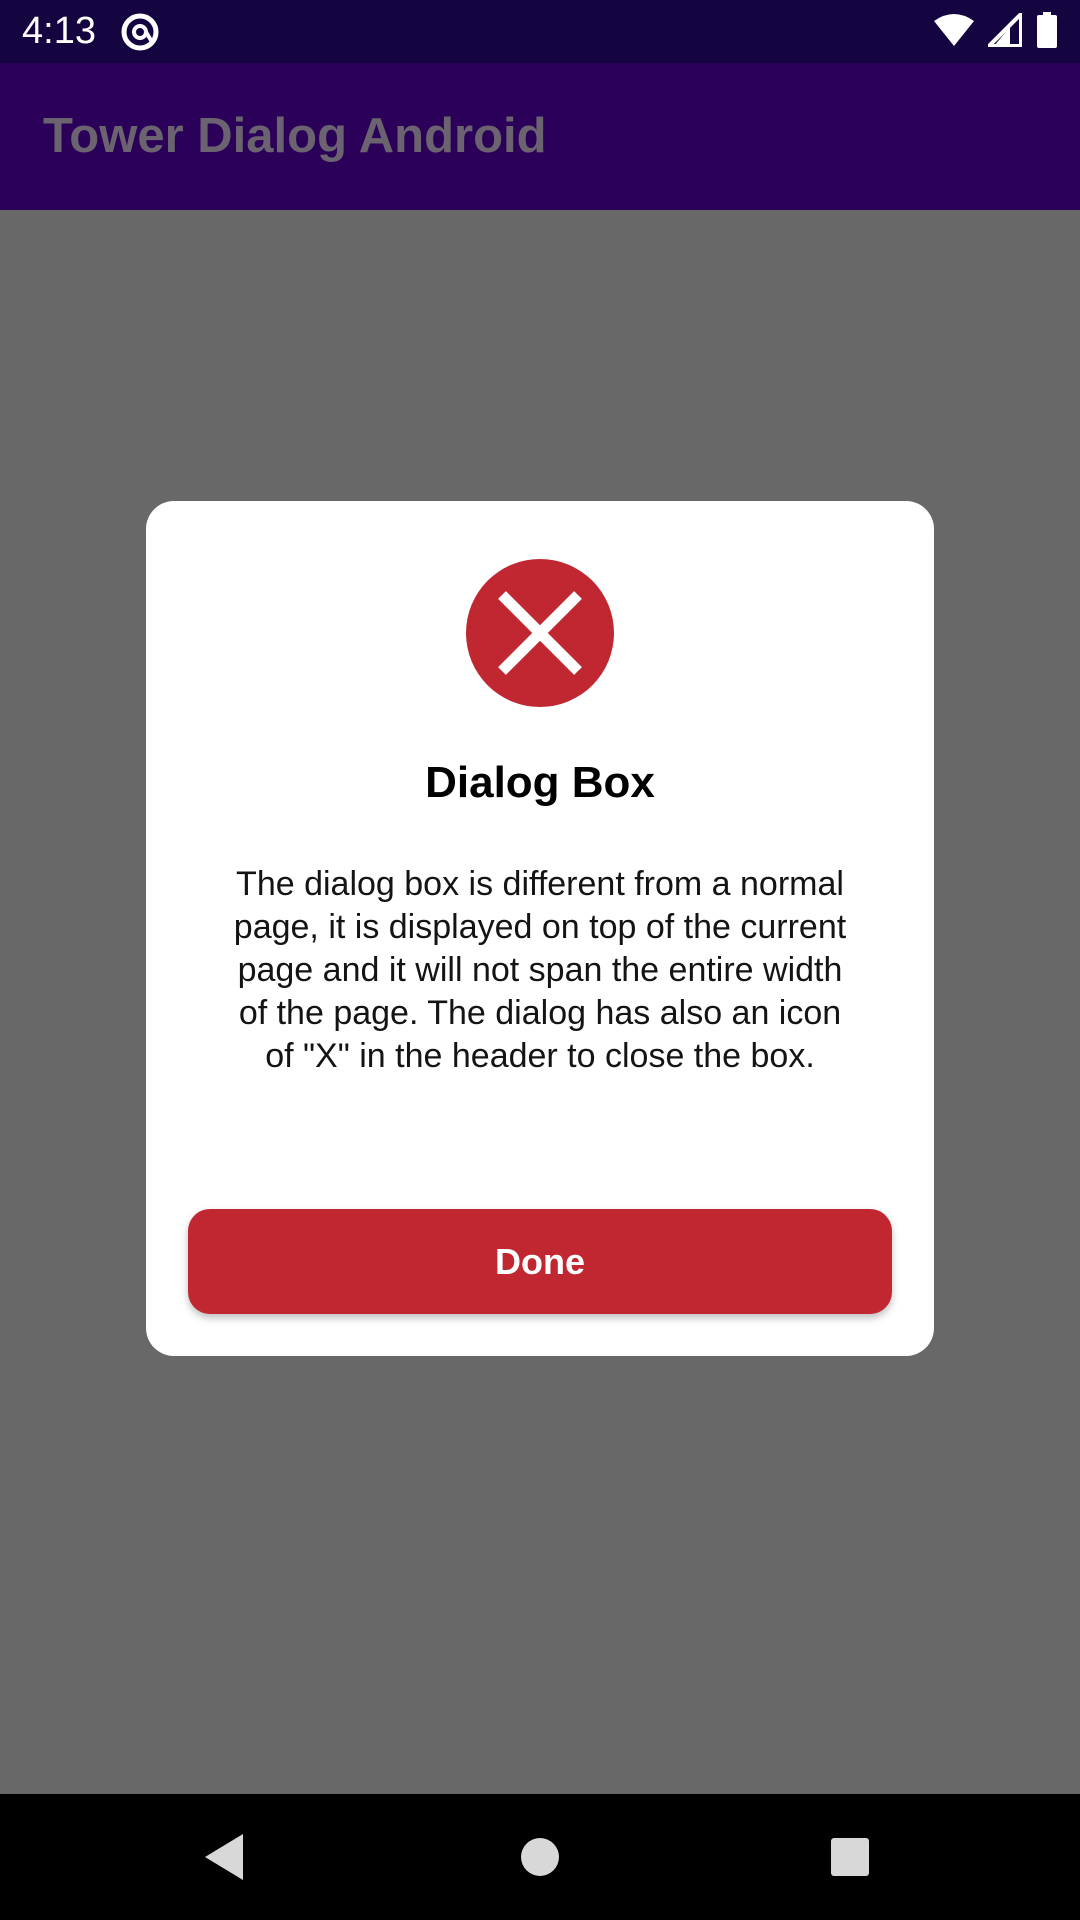 The image size is (1080, 1920). I want to click on at-sign-icon, so click(140, 32).